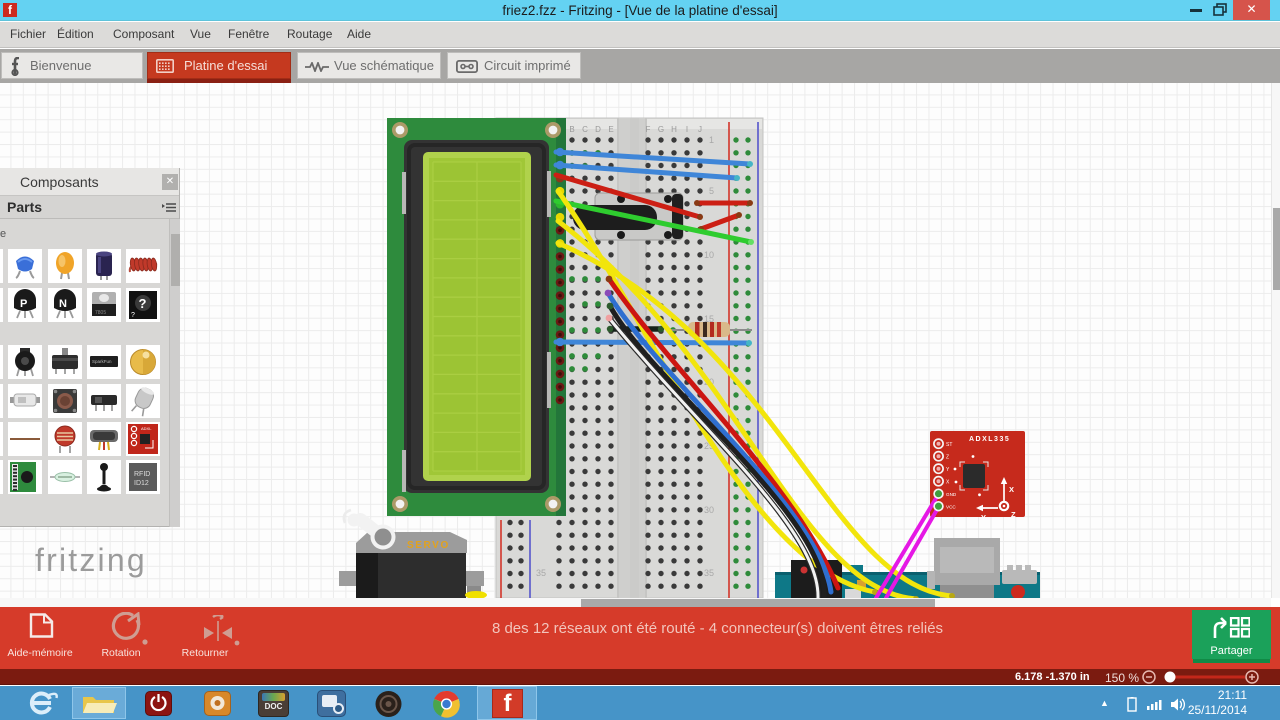 The image size is (1280, 720). What do you see at coordinates (661, 129) in the screenshot?
I see `svg-text: G` at bounding box center [661, 129].